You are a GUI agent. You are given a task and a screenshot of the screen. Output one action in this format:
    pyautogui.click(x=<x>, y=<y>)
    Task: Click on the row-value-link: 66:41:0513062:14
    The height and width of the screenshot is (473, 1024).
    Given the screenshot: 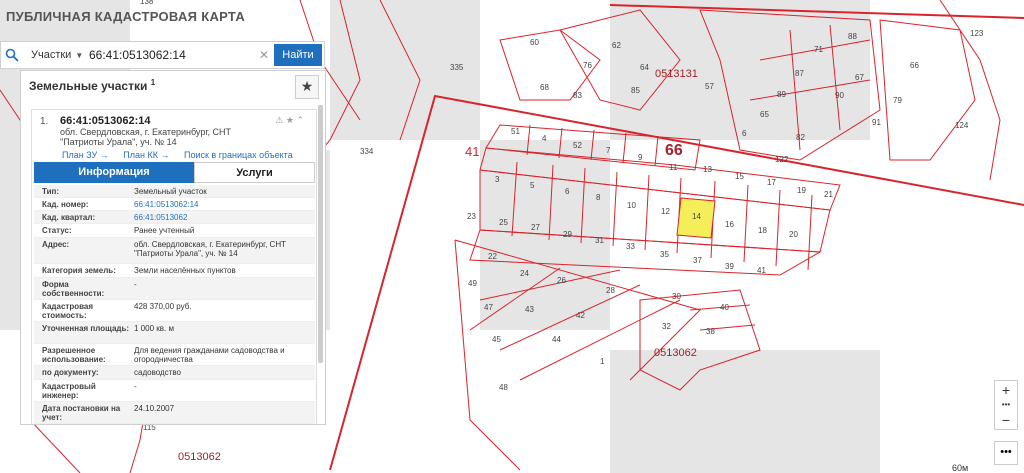 What is the action you would take?
    pyautogui.click(x=219, y=204)
    